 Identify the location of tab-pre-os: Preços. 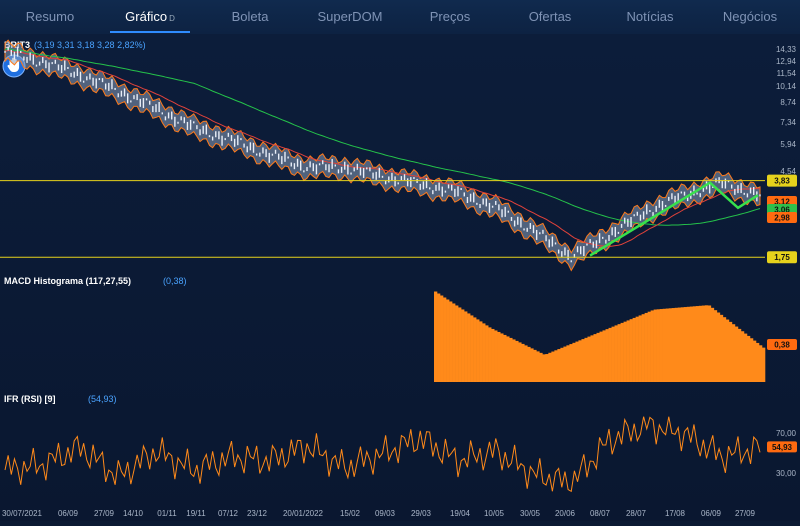
(450, 17).